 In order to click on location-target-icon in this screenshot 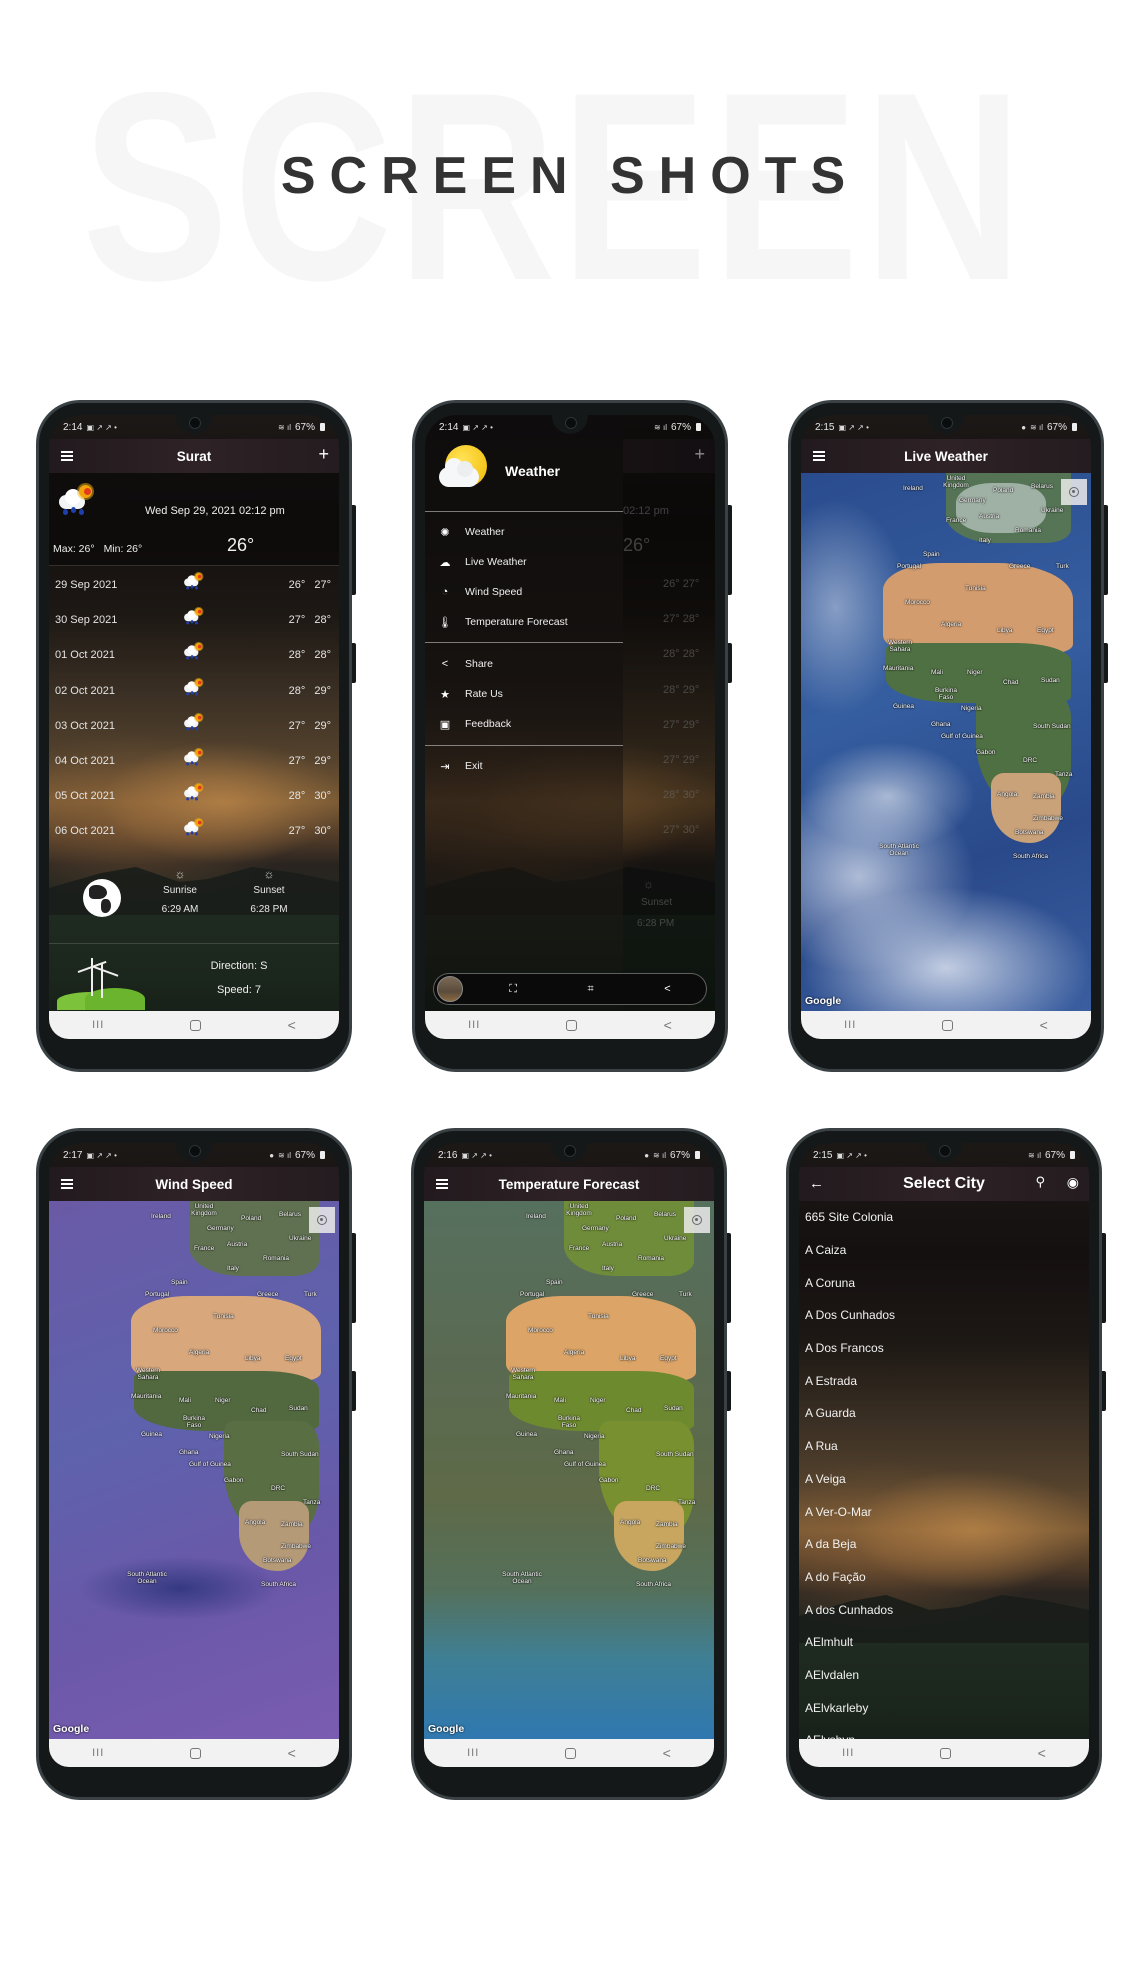, I will do `click(1074, 492)`.